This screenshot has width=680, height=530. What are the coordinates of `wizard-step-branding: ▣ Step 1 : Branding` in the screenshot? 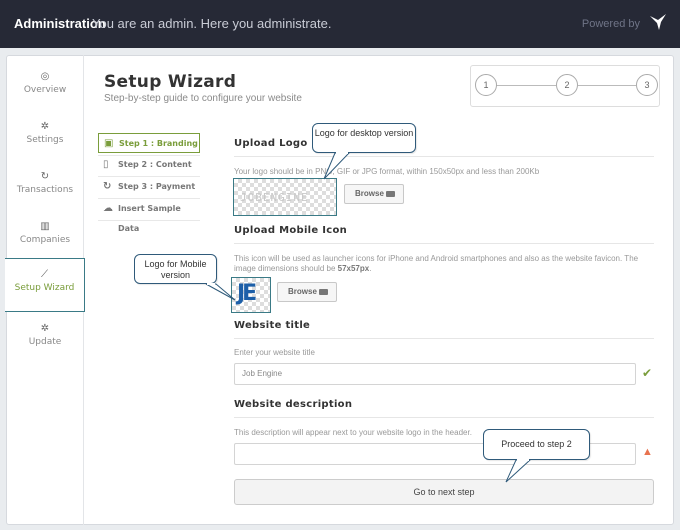 It's located at (149, 143).